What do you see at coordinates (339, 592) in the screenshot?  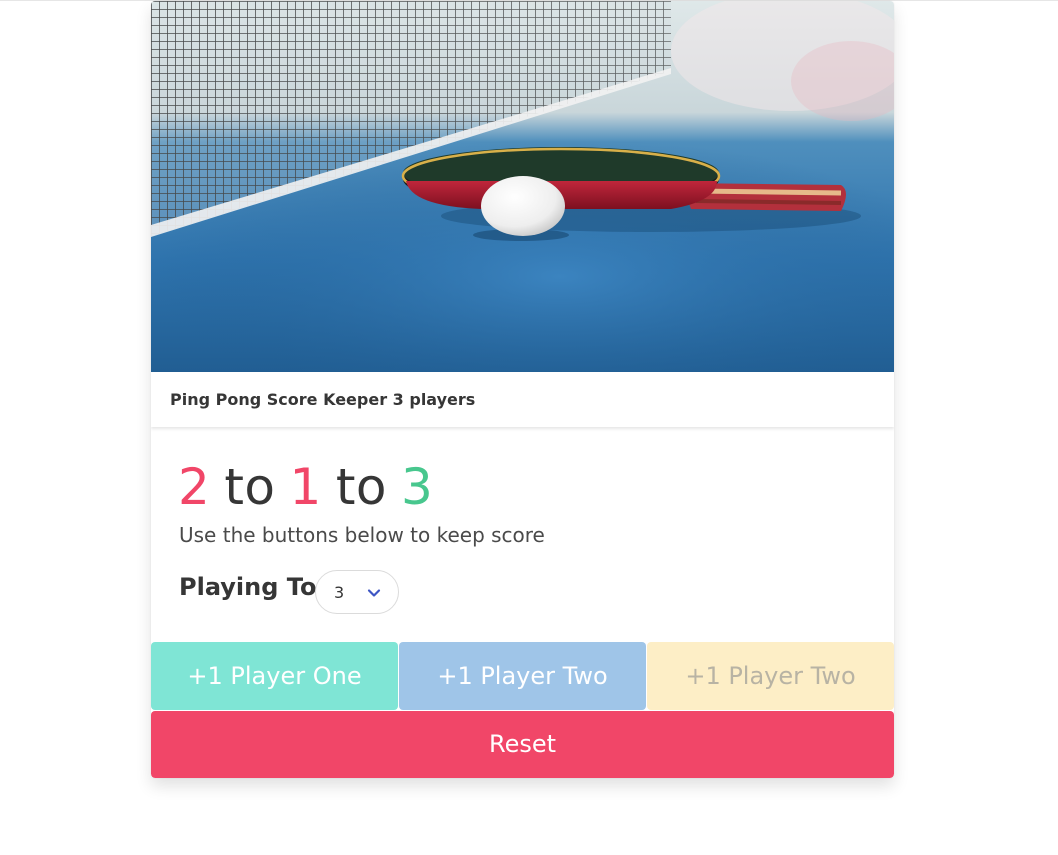 I see `playing-to-value: 3` at bounding box center [339, 592].